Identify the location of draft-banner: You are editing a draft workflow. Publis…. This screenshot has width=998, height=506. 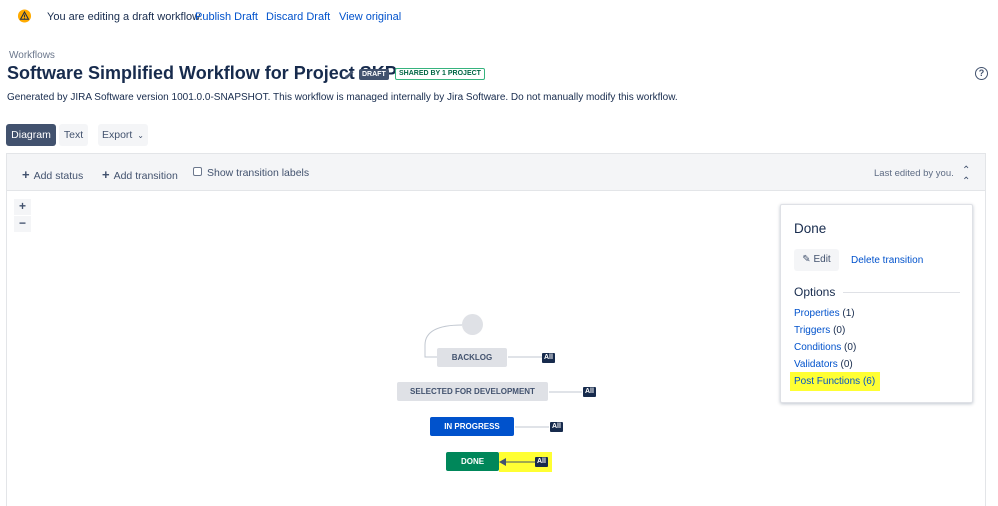
(499, 17).